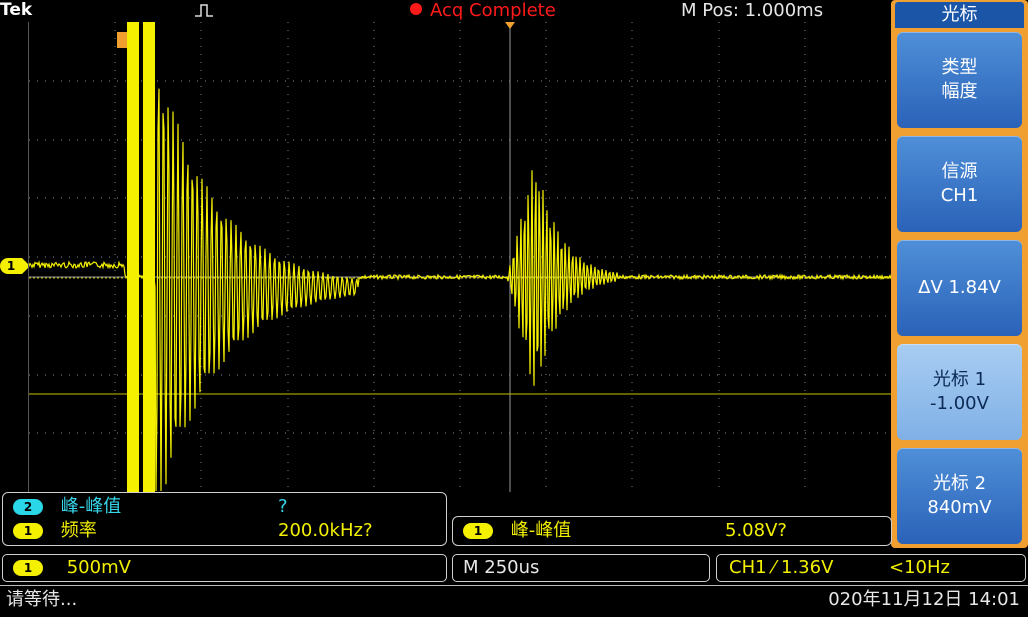 The height and width of the screenshot is (617, 1028). I want to click on acq-status: Acq Complete, so click(493, 10).